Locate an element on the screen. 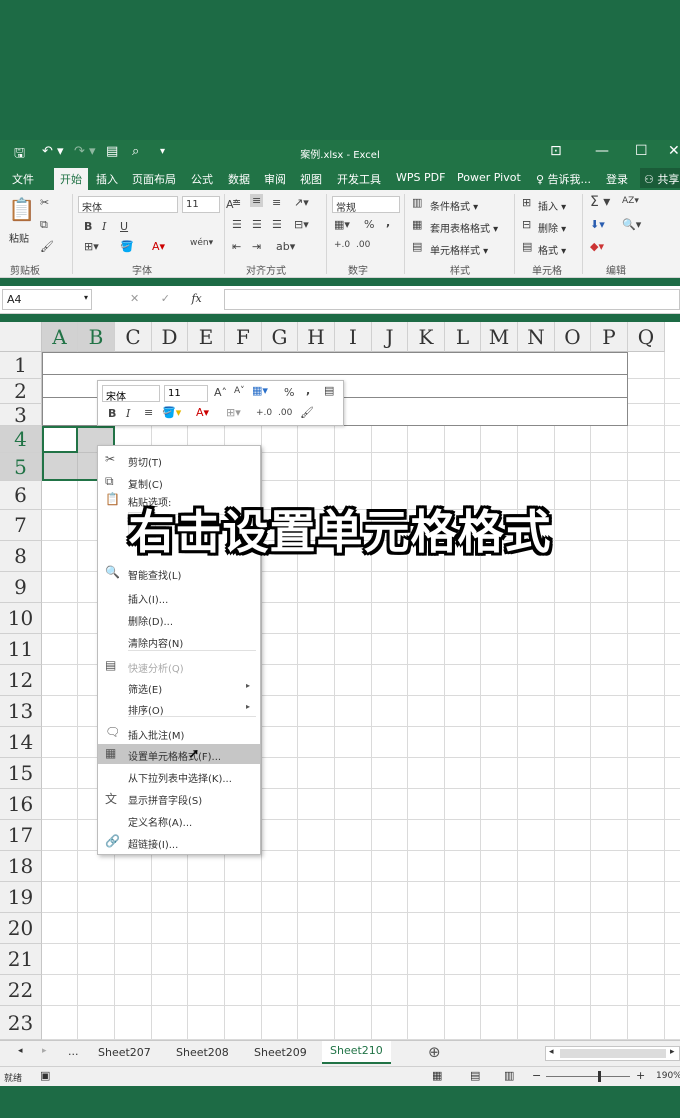  insert-function-icon: fx is located at coordinates (196, 298).